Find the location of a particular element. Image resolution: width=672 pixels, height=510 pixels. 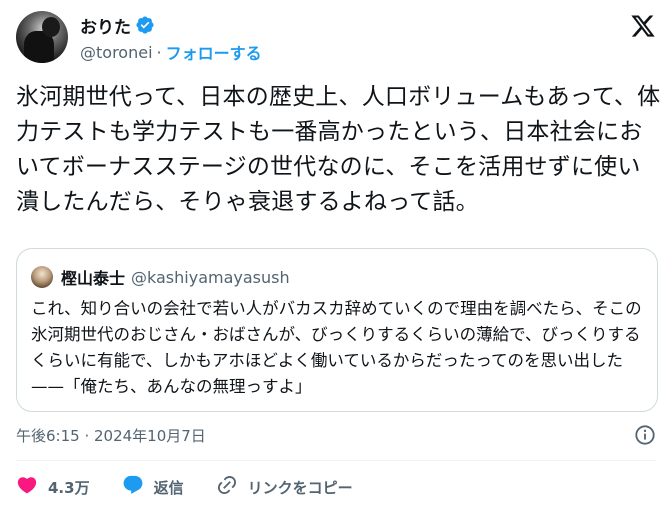

quoted-author-row: 樫山泰士 @kashiyamayasush is located at coordinates (175, 277).